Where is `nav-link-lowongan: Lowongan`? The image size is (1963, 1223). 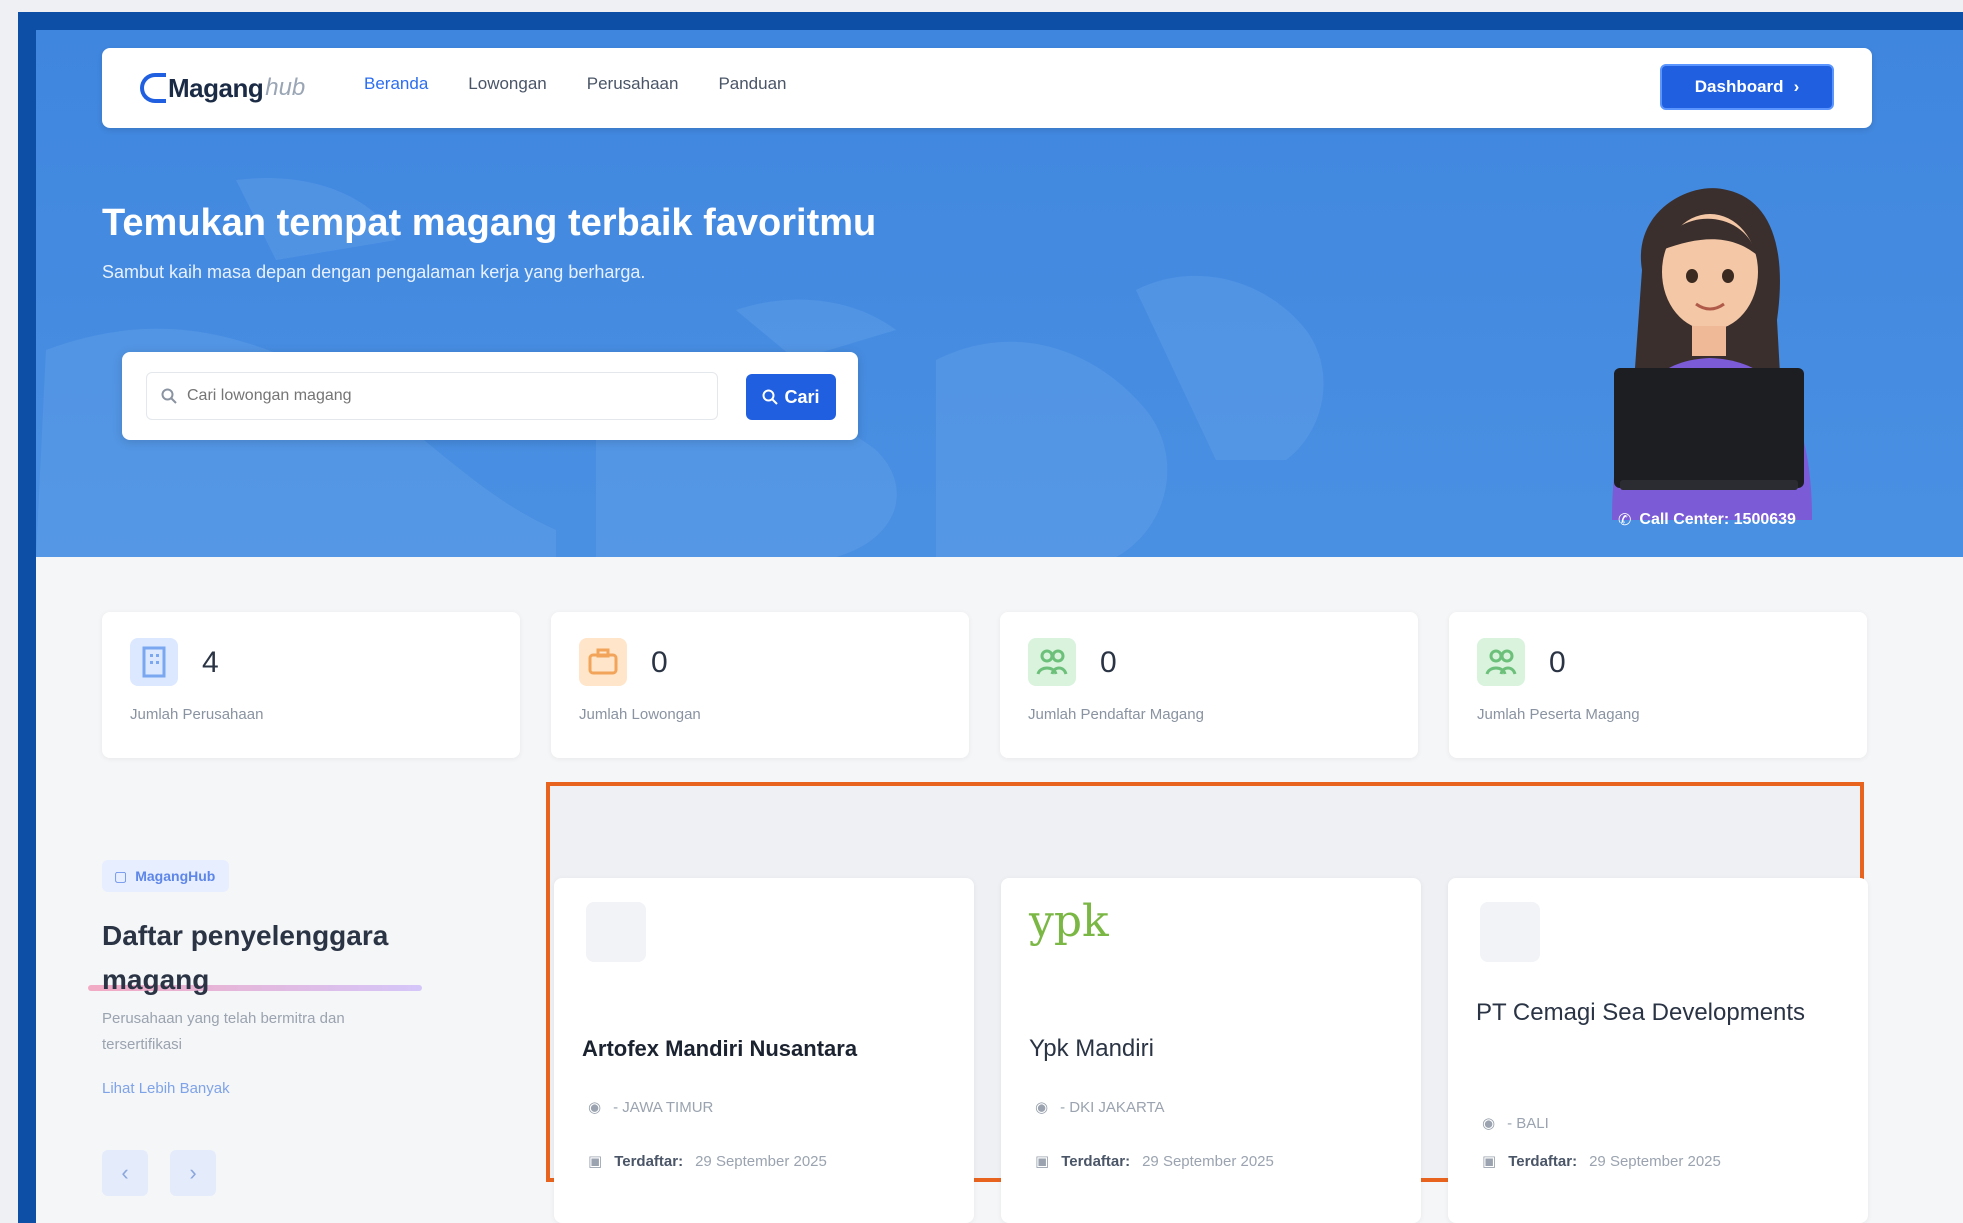
nav-link-lowongan: Lowongan is located at coordinates (507, 84).